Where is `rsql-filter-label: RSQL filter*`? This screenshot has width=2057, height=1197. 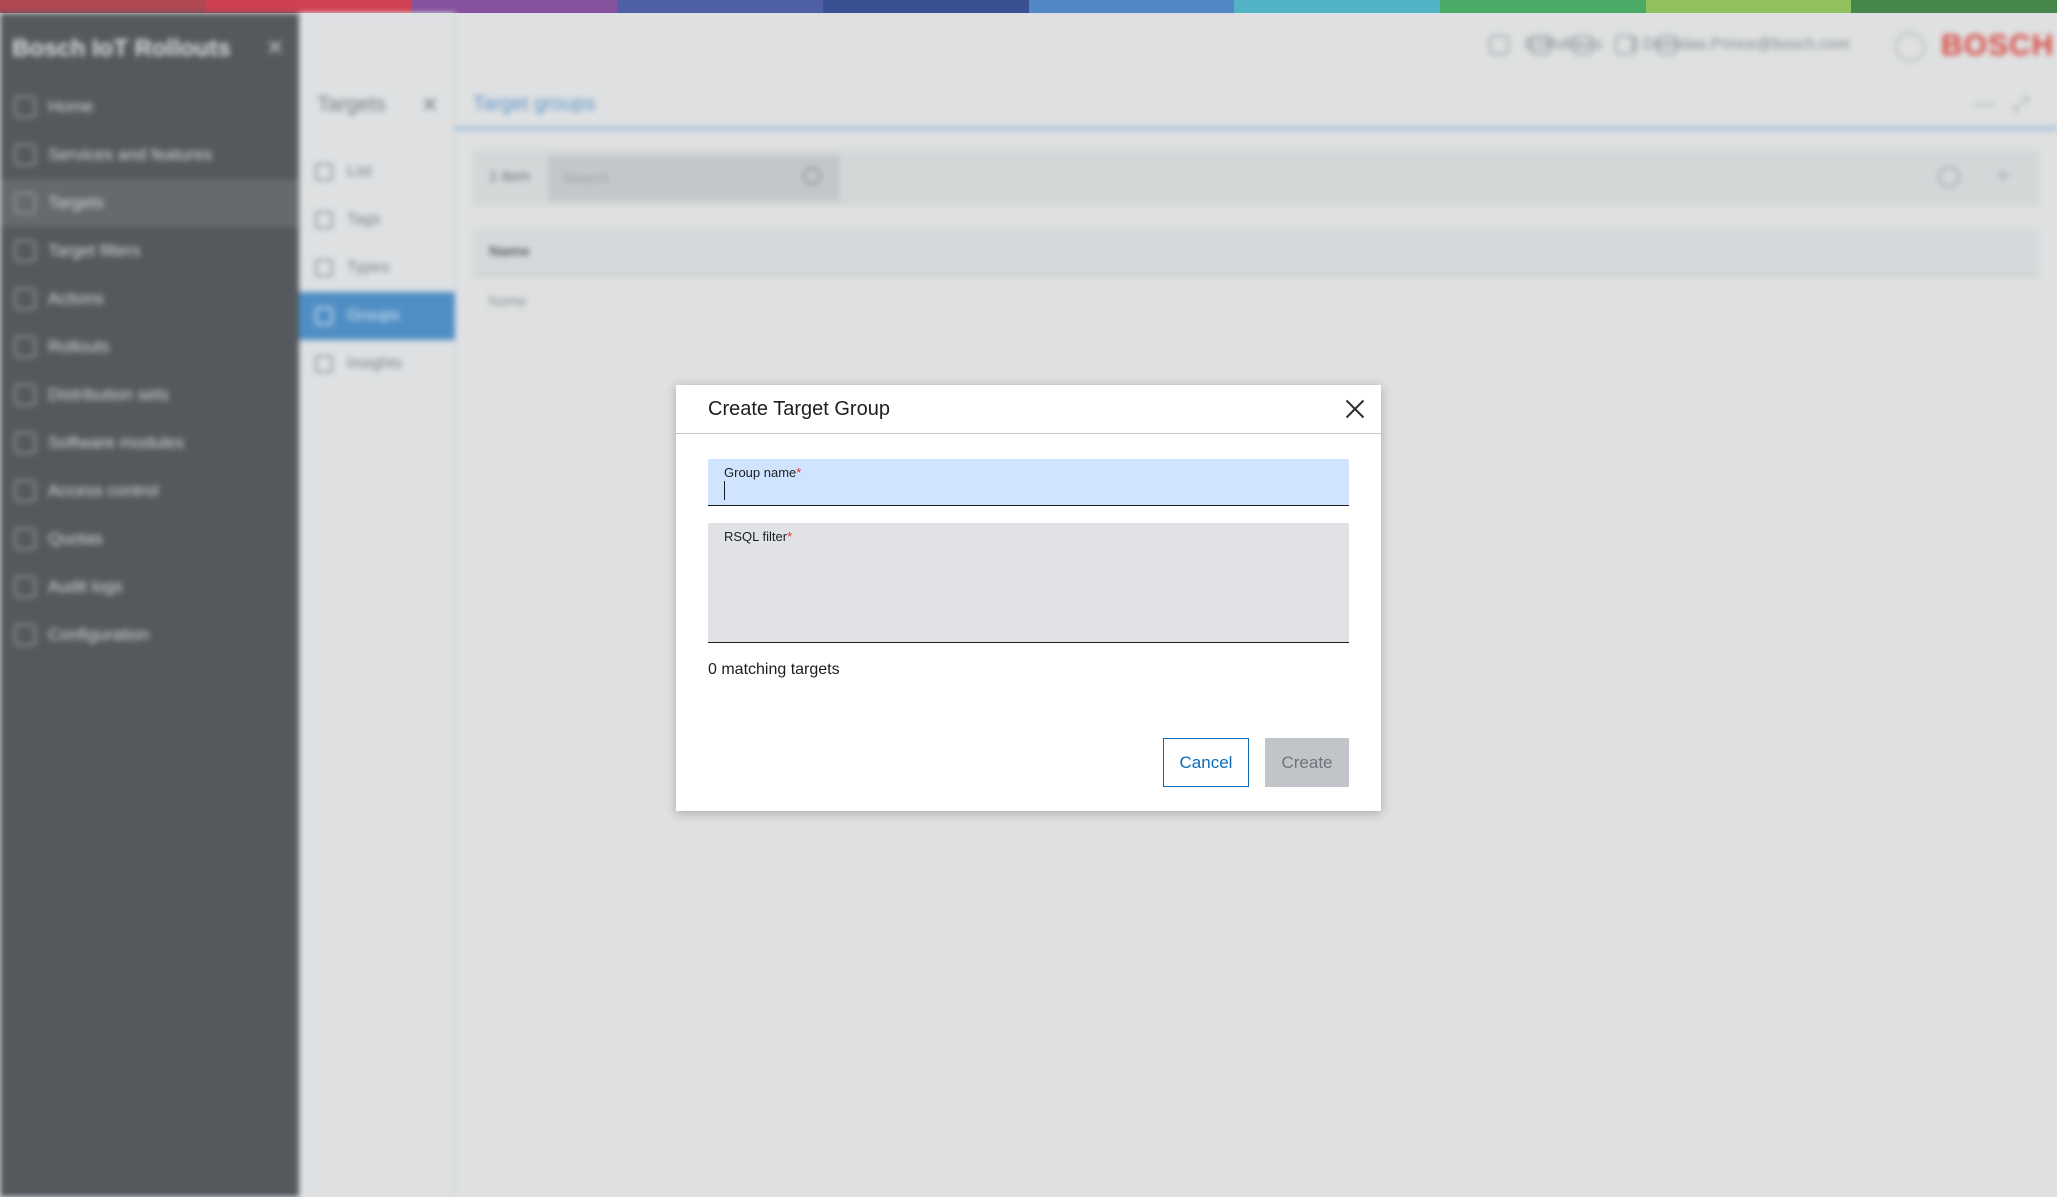 rsql-filter-label: RSQL filter* is located at coordinates (758, 536).